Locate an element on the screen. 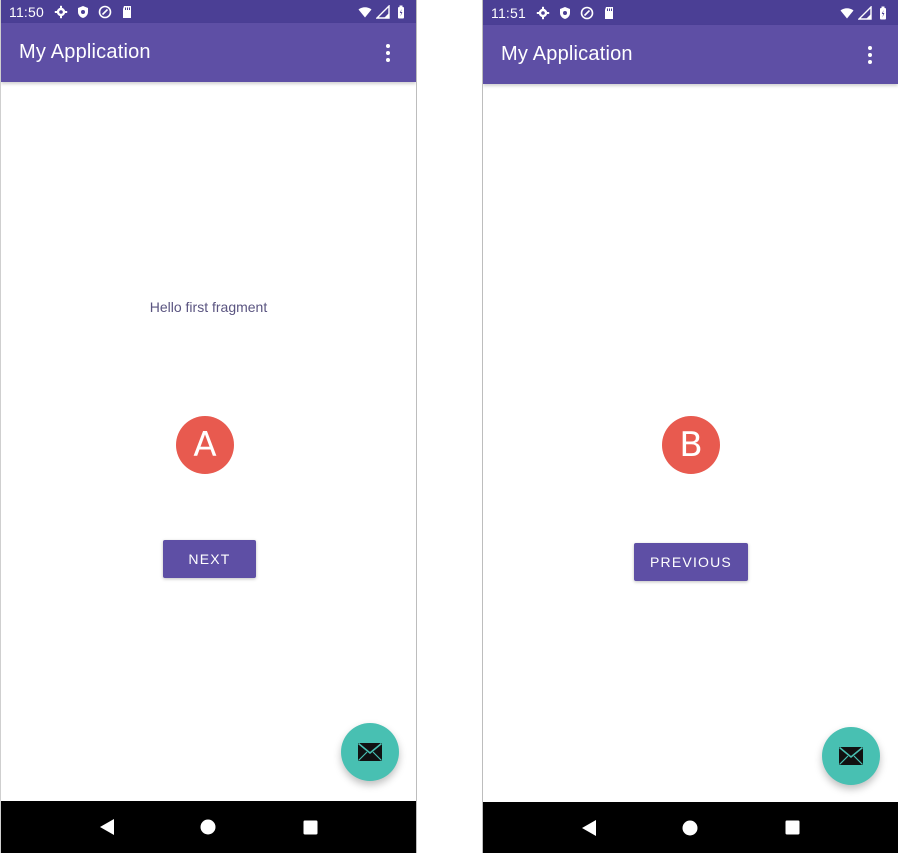 The height and width of the screenshot is (853, 898). status-bar: 11:50 is located at coordinates (208, 11).